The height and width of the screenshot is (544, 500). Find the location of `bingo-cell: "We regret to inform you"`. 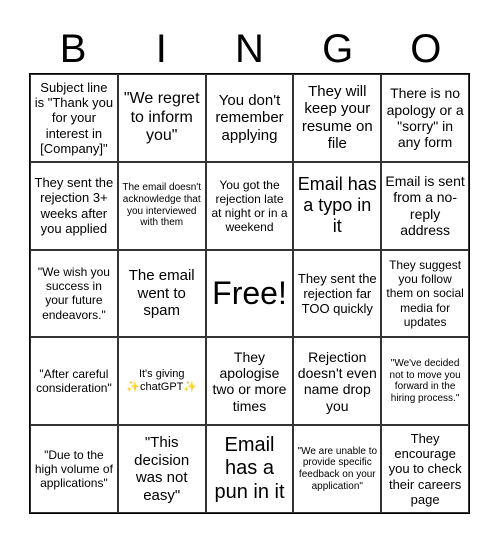

bingo-cell: "We regret to inform you" is located at coordinates (161, 118).